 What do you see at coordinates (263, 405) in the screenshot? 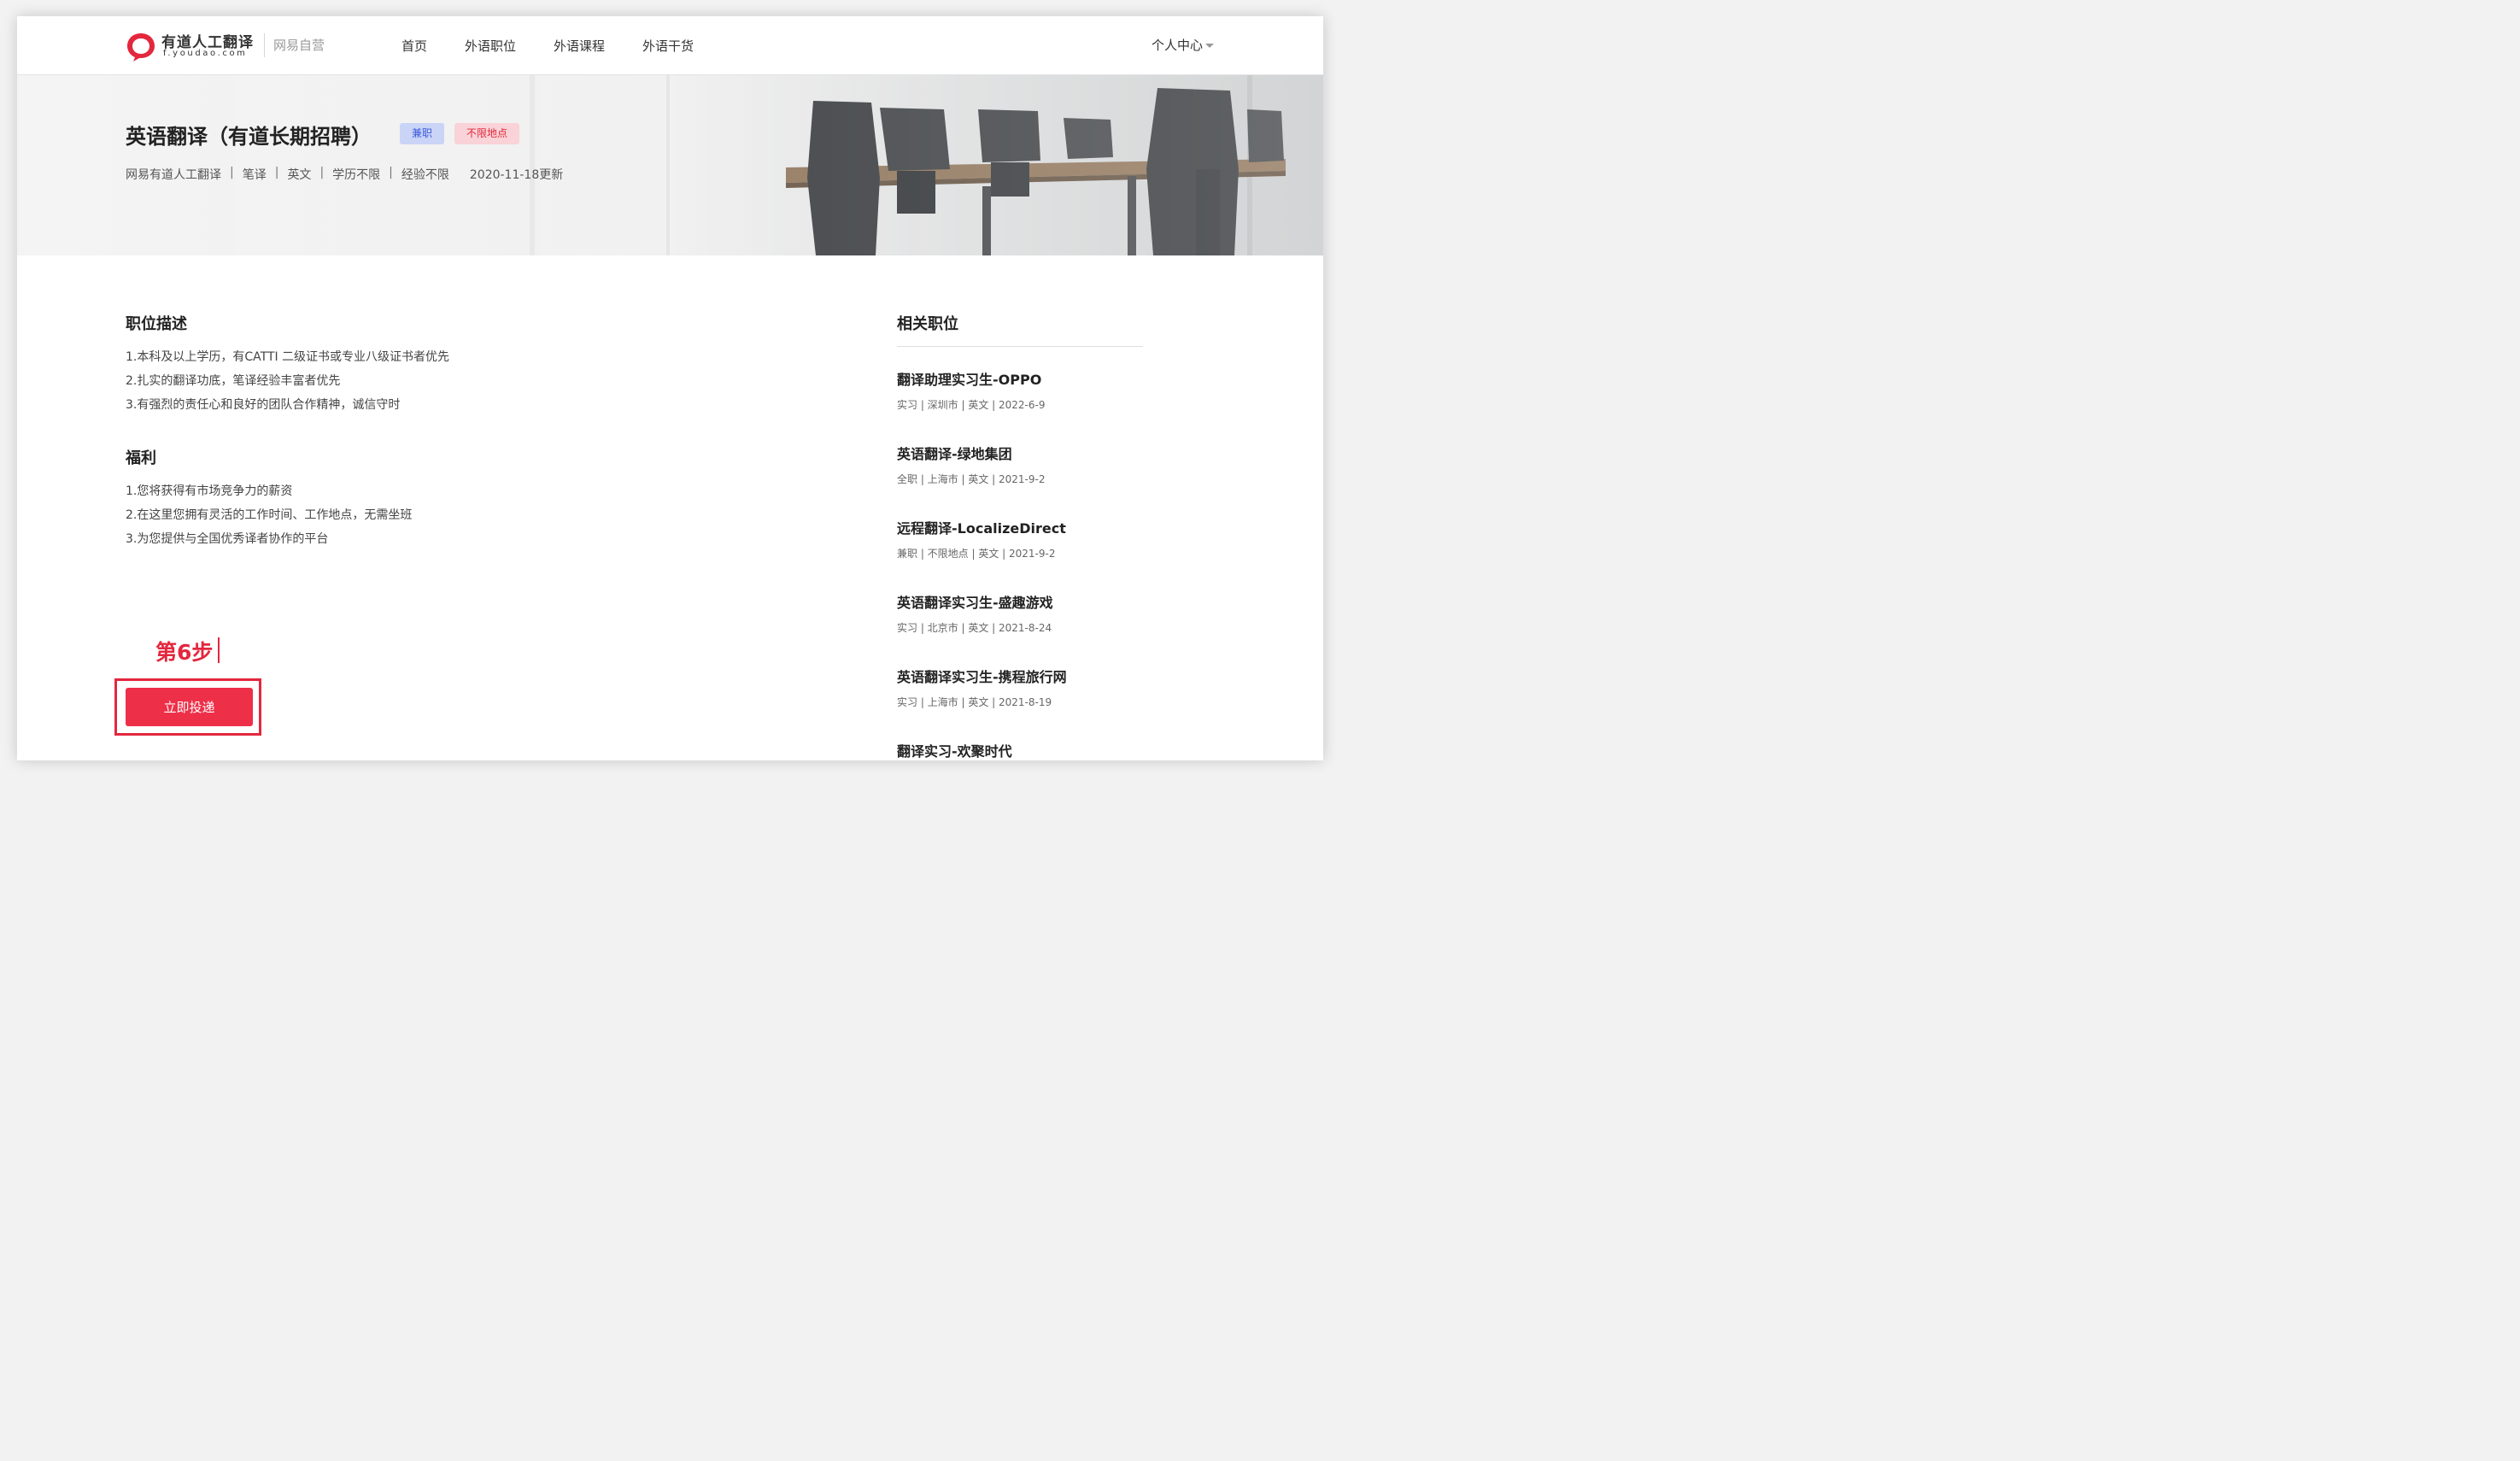
I see `description-item: 3.有强烈的责任心和良好的团队合作精神，诚信守时` at bounding box center [263, 405].